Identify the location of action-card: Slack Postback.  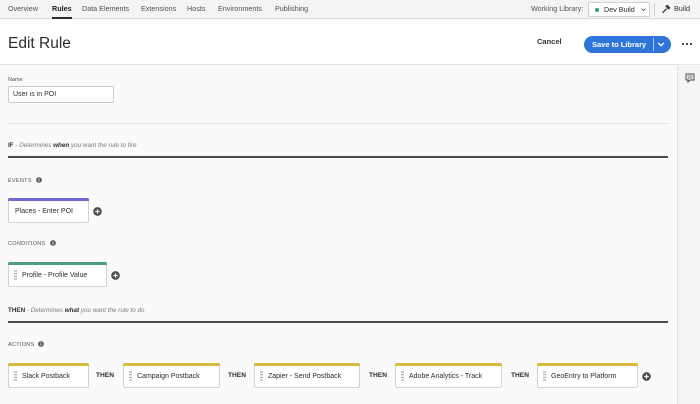
(48, 375).